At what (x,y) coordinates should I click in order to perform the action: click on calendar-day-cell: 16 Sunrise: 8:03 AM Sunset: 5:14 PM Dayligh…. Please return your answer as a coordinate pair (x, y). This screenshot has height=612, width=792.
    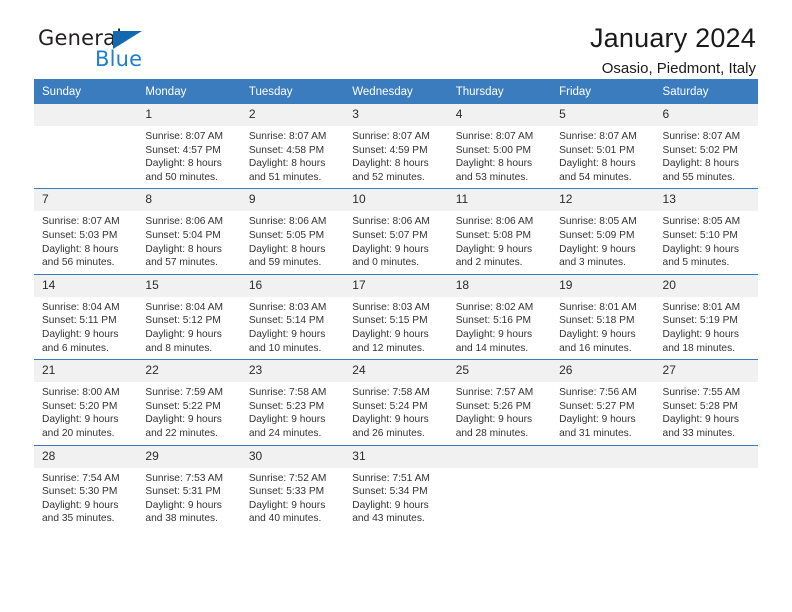
    Looking at the image, I should click on (292, 316).